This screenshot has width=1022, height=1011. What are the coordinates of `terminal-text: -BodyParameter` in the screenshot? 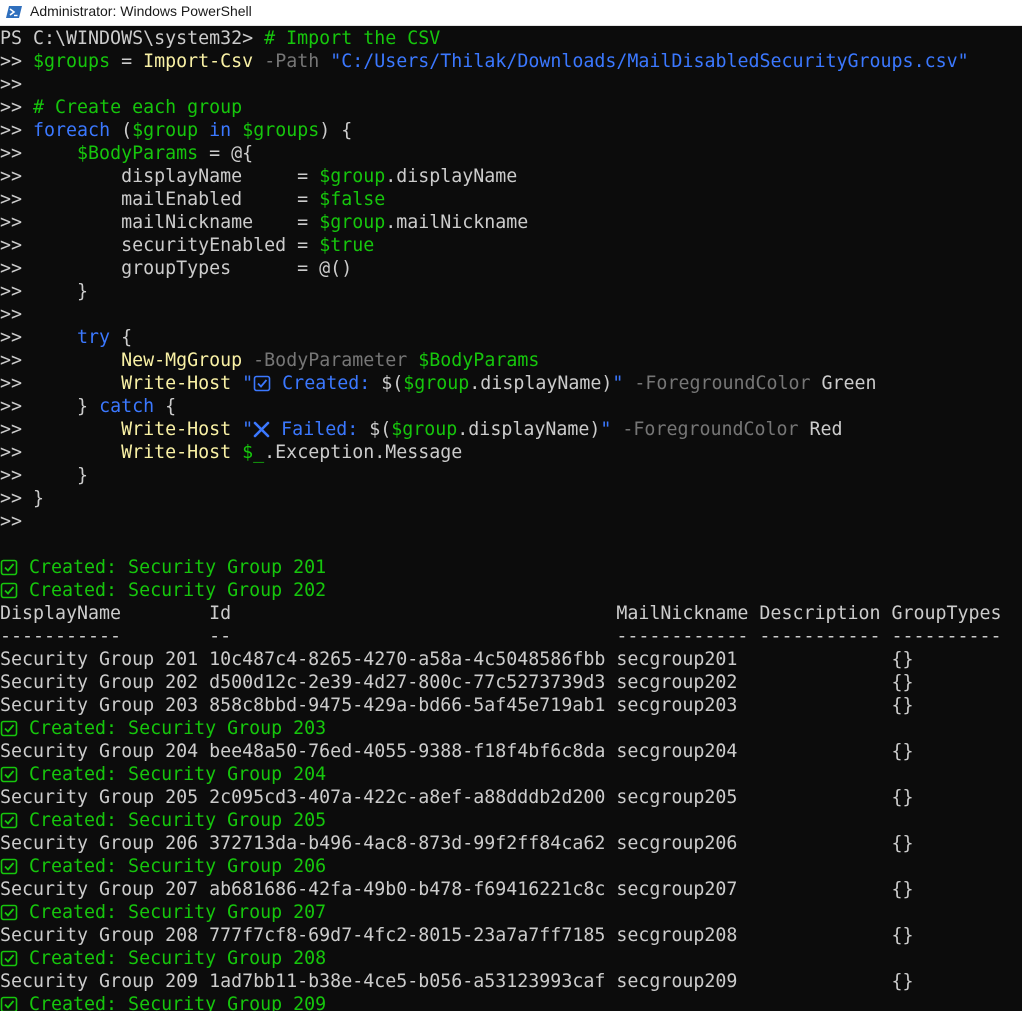 It's located at (330, 360).